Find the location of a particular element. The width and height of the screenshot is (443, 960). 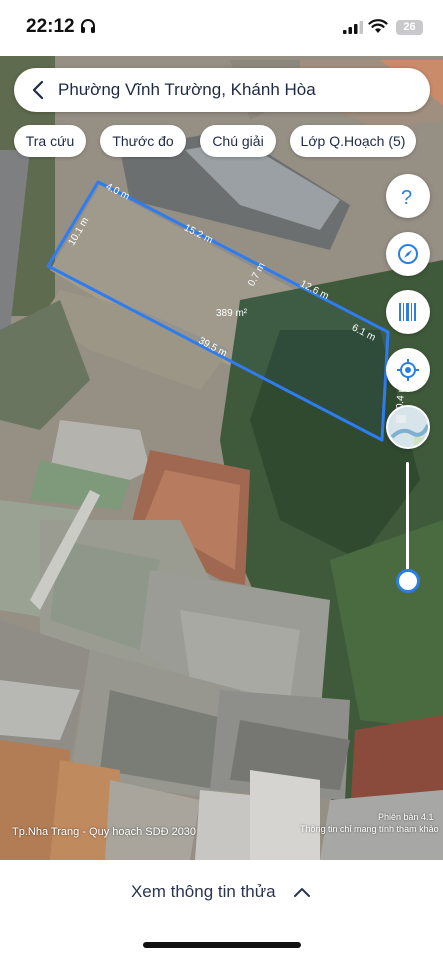

map-caption: Tp.Nha Trang - Quy hoạch SDĐ 2030 is located at coordinates (104, 832).